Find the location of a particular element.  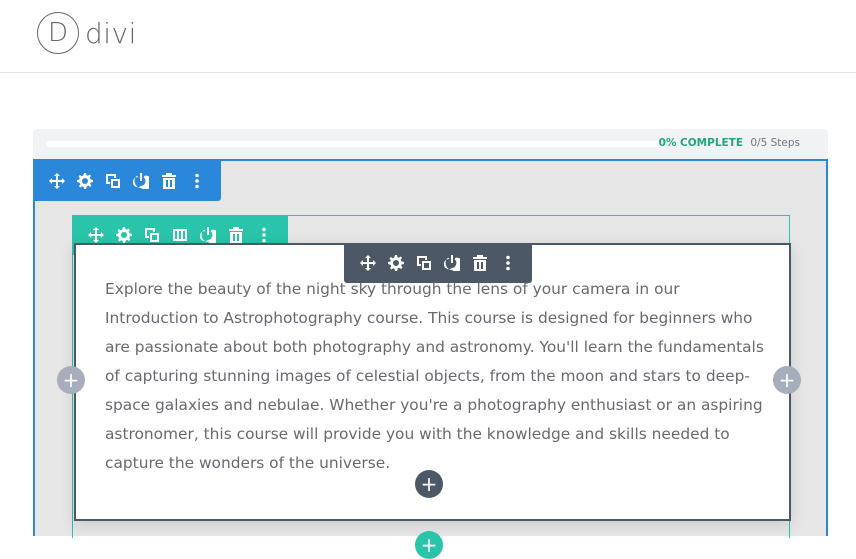

section-more-button is located at coordinates (197, 181).